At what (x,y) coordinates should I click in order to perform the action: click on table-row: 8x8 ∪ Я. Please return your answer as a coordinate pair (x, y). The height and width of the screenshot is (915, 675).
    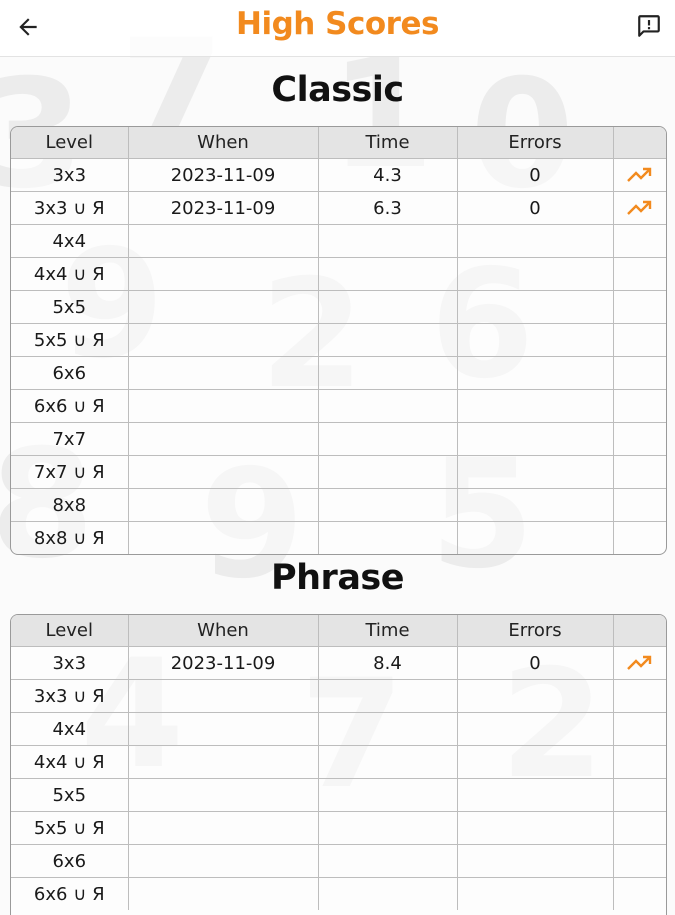
    Looking at the image, I should click on (338, 537).